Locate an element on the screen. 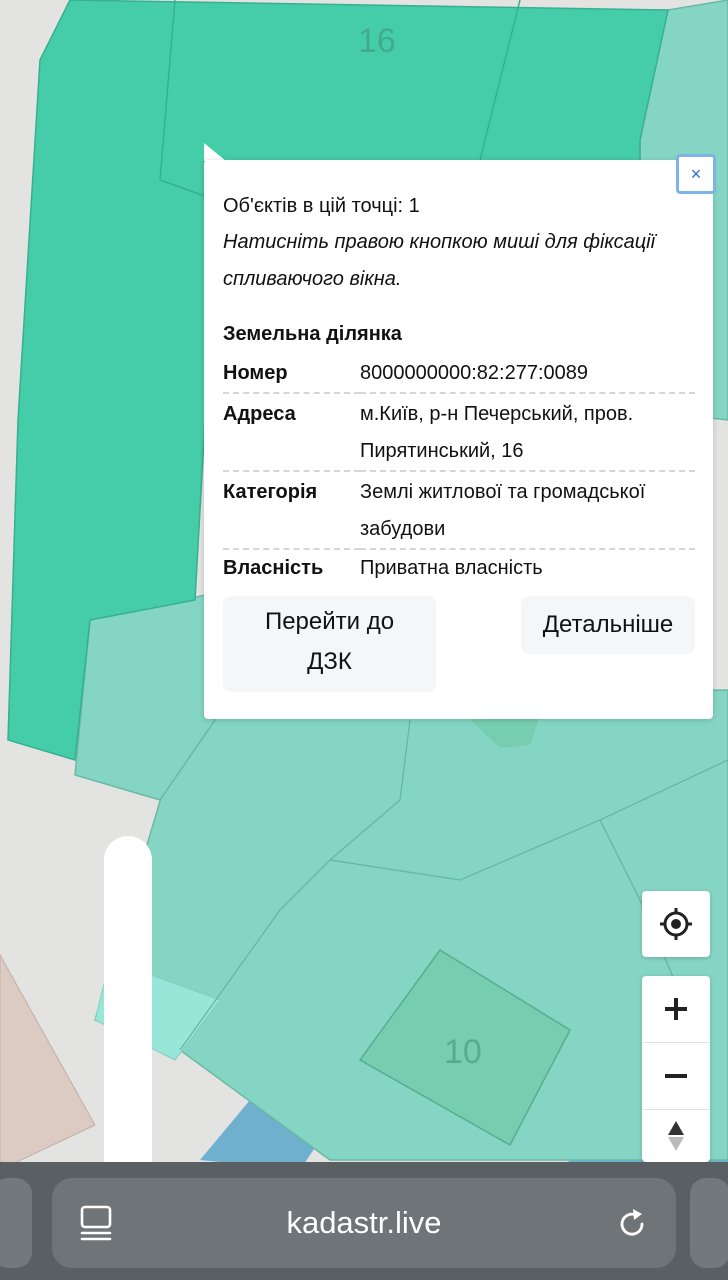  parcel-label-10: 10 is located at coordinates (463, 1052).